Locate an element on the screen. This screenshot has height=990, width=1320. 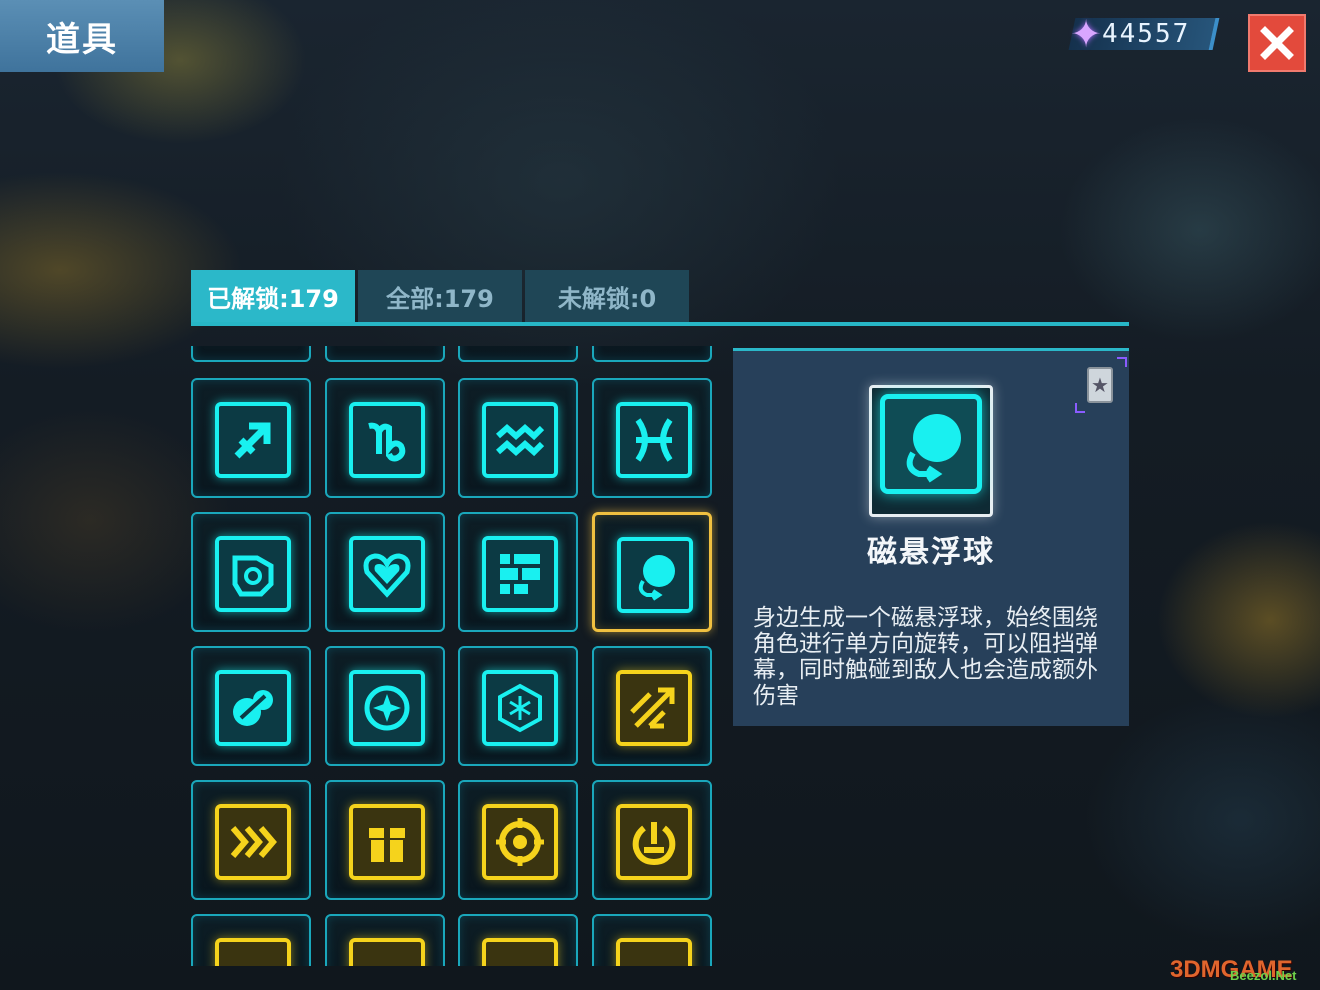
filter-tabs: 已解锁:179 全部:179 未解锁:0 is located at coordinates (440, 297).